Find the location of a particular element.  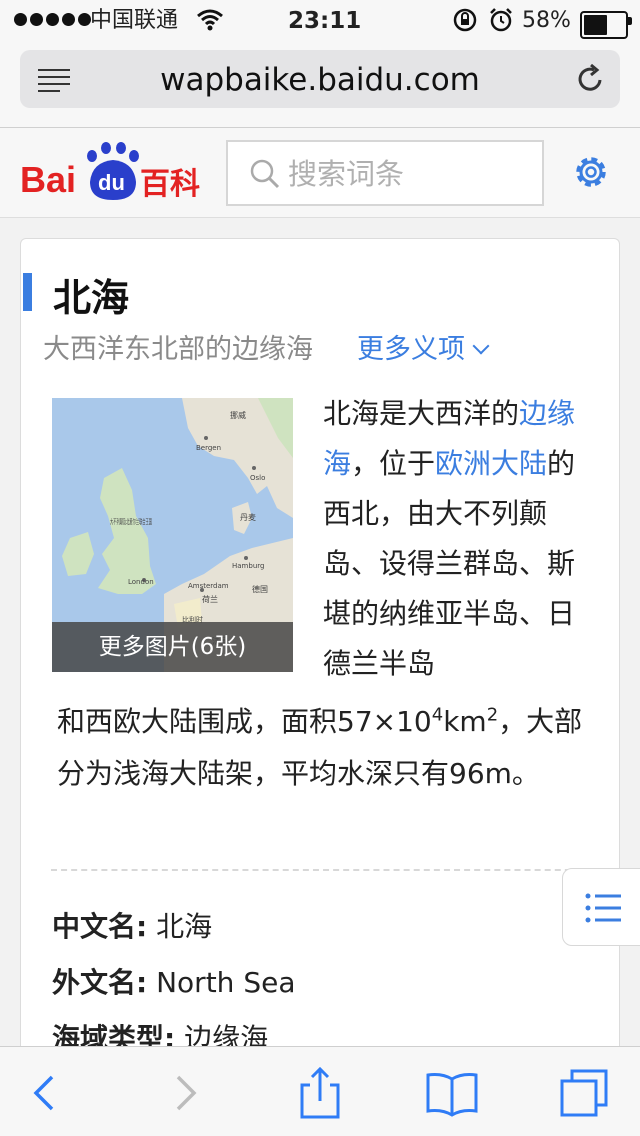

baidu-baike-logo: Bai du 百科 is located at coordinates (112, 172).